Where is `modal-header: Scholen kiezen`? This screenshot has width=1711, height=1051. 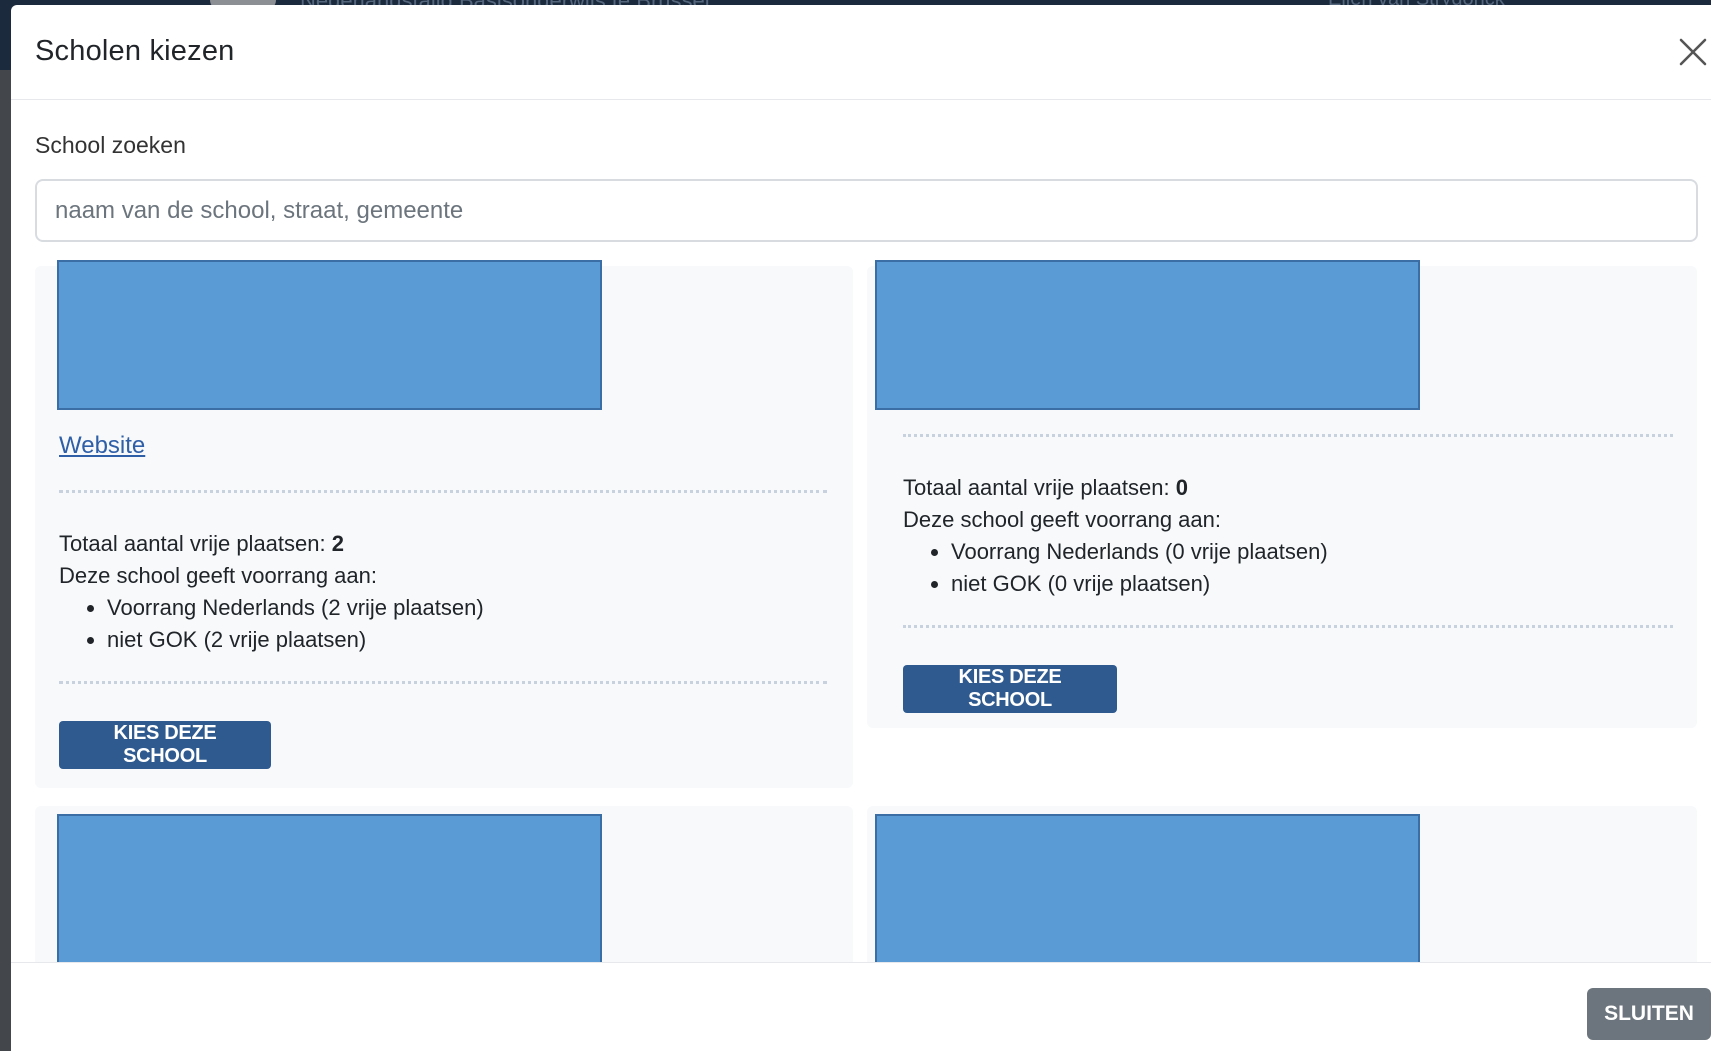
modal-header: Scholen kiezen is located at coordinates (861, 52).